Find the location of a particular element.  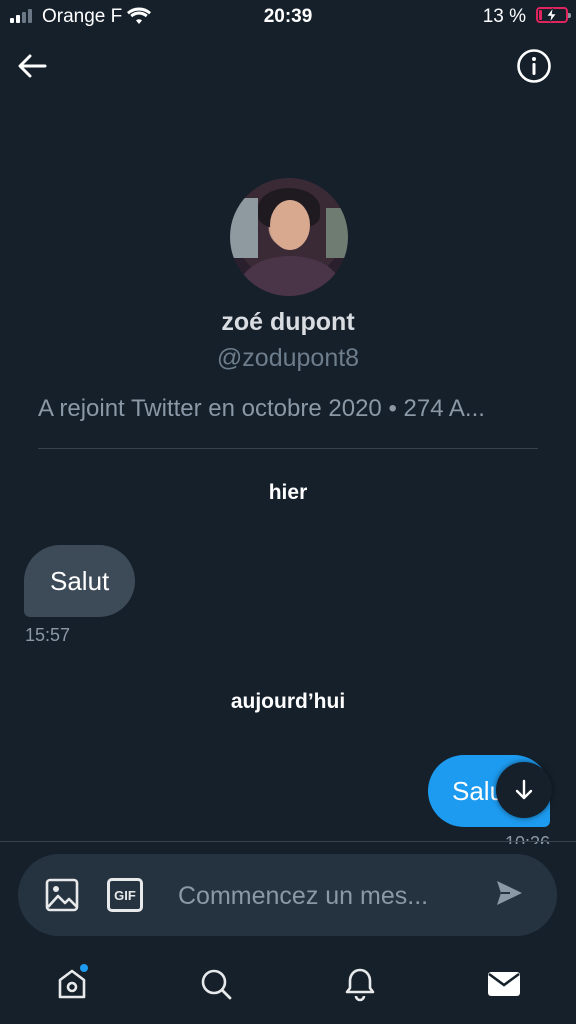

profile-display-name: zoé dupont is located at coordinates (288, 322).